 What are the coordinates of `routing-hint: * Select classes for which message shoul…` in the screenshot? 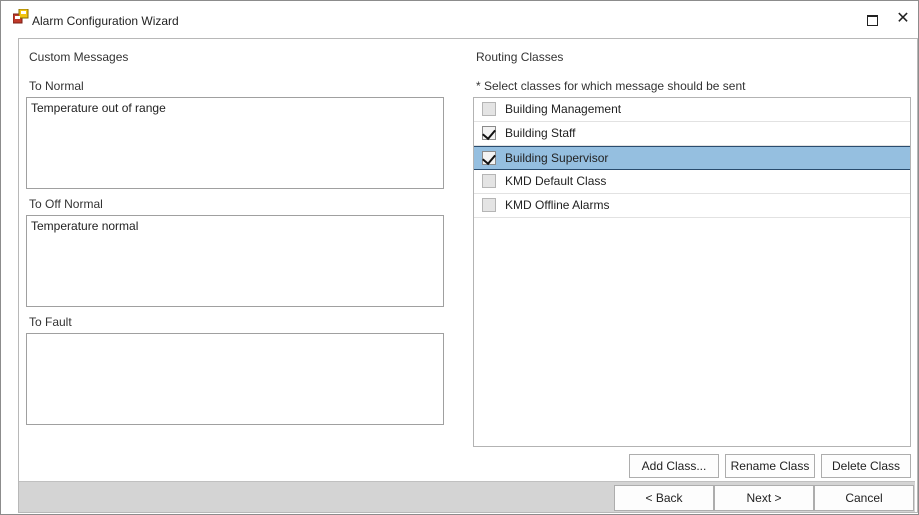 It's located at (611, 86).